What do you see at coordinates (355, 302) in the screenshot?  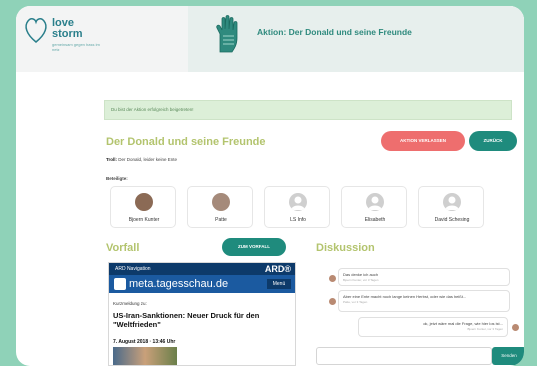 I see `message-meta: Patte, vor 3 Tagen` at bounding box center [355, 302].